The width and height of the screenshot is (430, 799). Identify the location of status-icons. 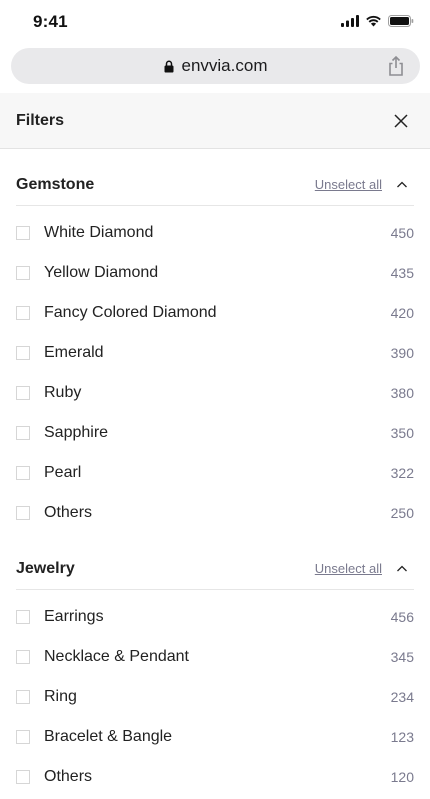
(377, 21).